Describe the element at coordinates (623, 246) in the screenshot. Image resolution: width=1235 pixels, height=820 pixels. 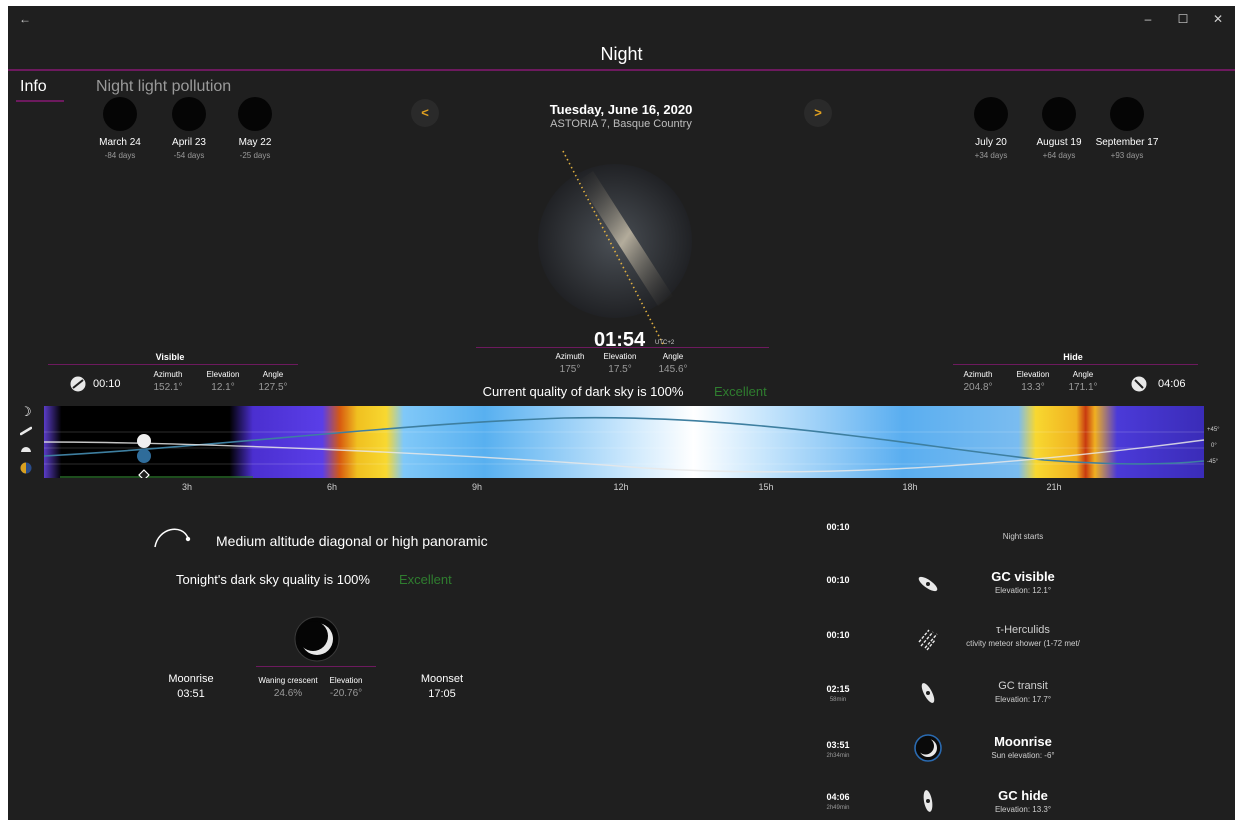
I see `sky-view` at that location.